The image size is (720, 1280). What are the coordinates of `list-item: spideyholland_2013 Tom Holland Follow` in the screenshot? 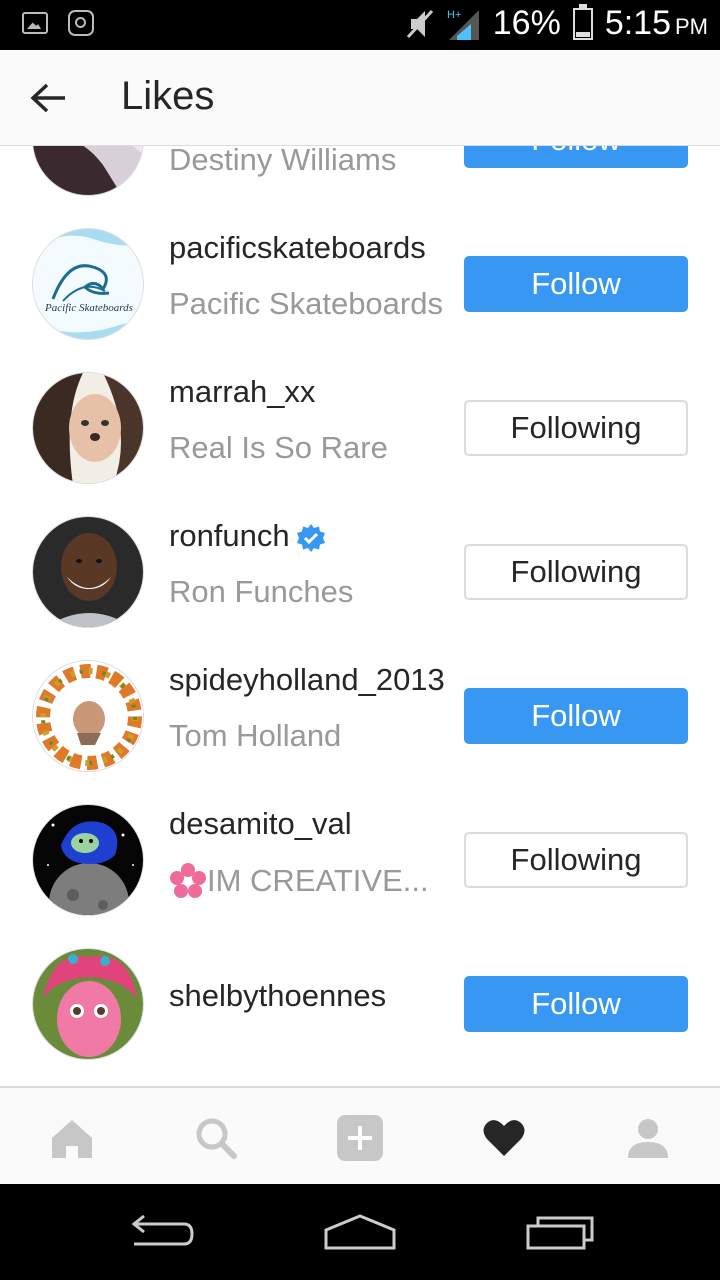 It's located at (360, 702).